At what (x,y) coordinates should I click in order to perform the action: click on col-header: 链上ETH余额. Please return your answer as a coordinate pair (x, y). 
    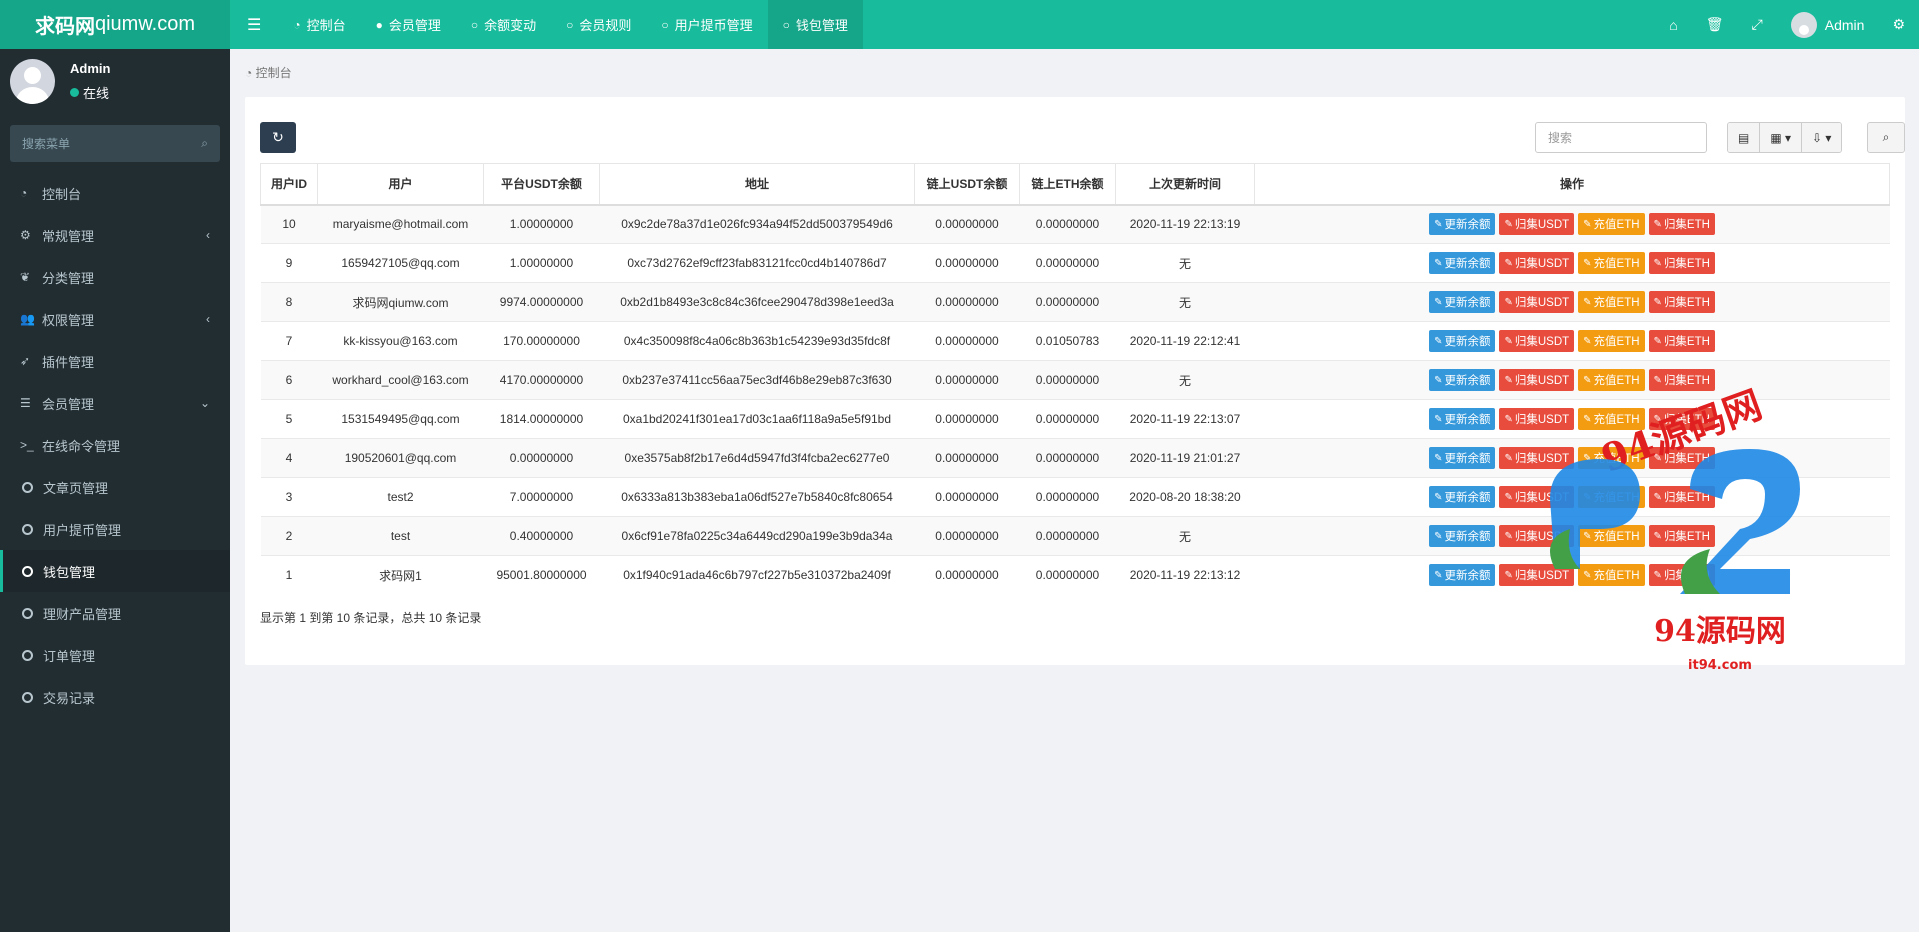
    Looking at the image, I should click on (1067, 184).